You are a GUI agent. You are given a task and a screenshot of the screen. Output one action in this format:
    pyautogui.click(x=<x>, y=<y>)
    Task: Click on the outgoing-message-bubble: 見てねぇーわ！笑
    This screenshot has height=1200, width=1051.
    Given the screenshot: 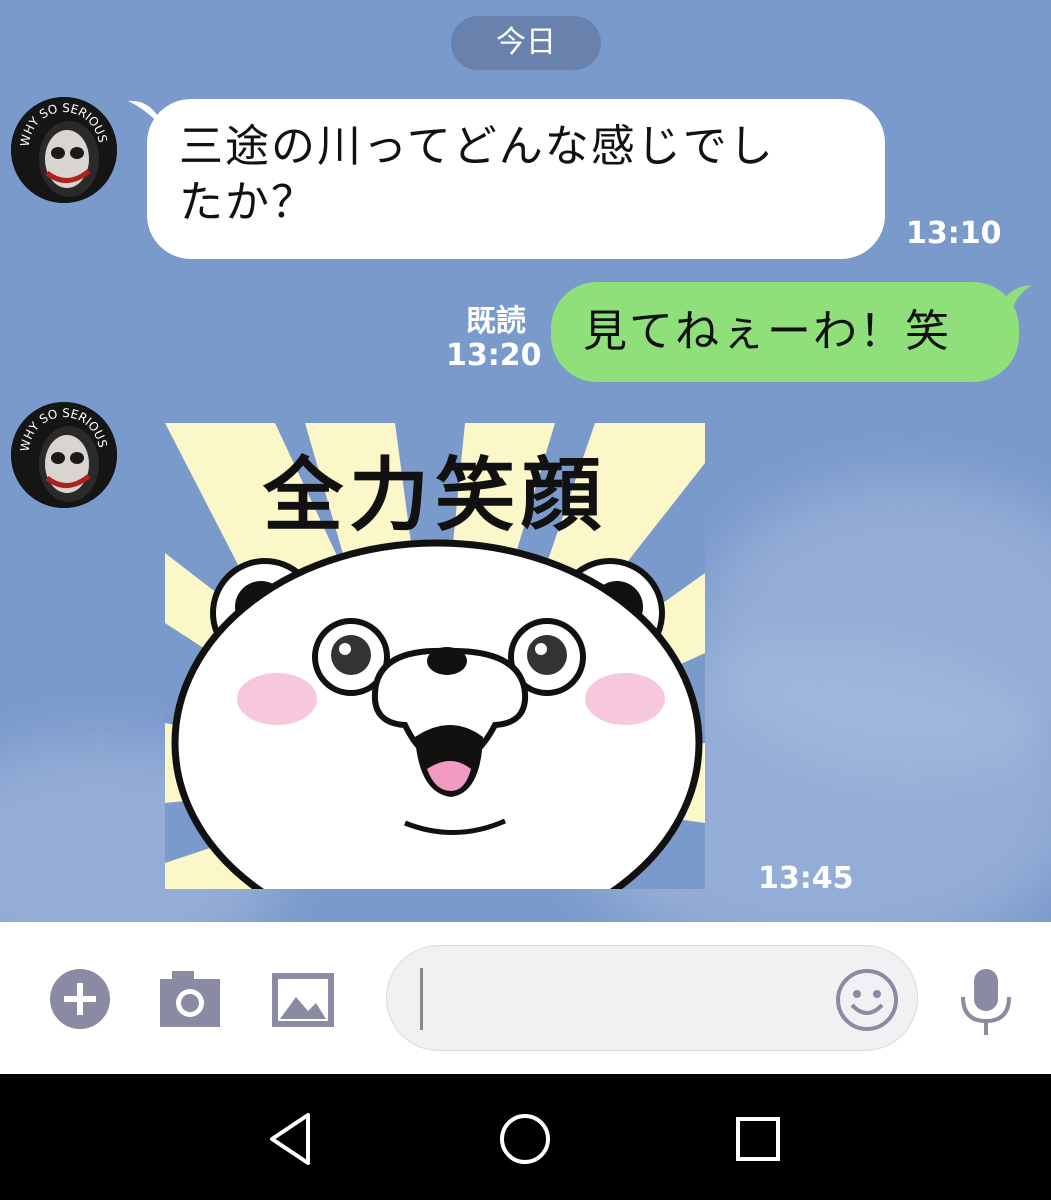 What is the action you would take?
    pyautogui.click(x=785, y=332)
    